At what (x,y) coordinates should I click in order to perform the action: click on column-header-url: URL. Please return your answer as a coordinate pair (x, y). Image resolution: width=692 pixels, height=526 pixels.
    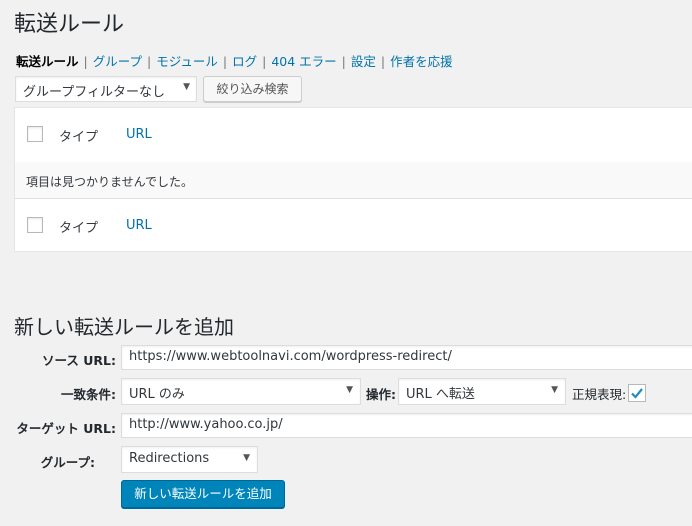
    Looking at the image, I should click on (139, 134).